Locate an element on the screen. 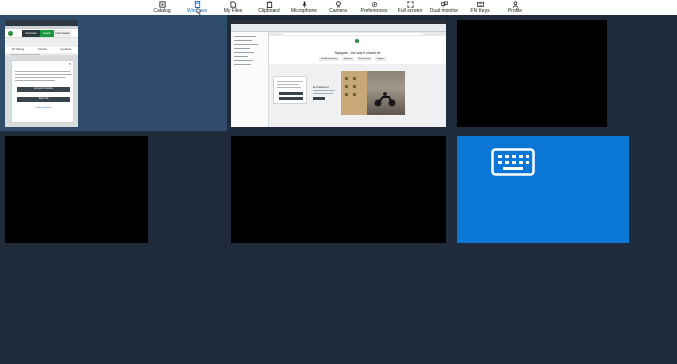 Image resolution: width=677 pixels, height=364 pixels. folder-icon is located at coordinates (233, 4).